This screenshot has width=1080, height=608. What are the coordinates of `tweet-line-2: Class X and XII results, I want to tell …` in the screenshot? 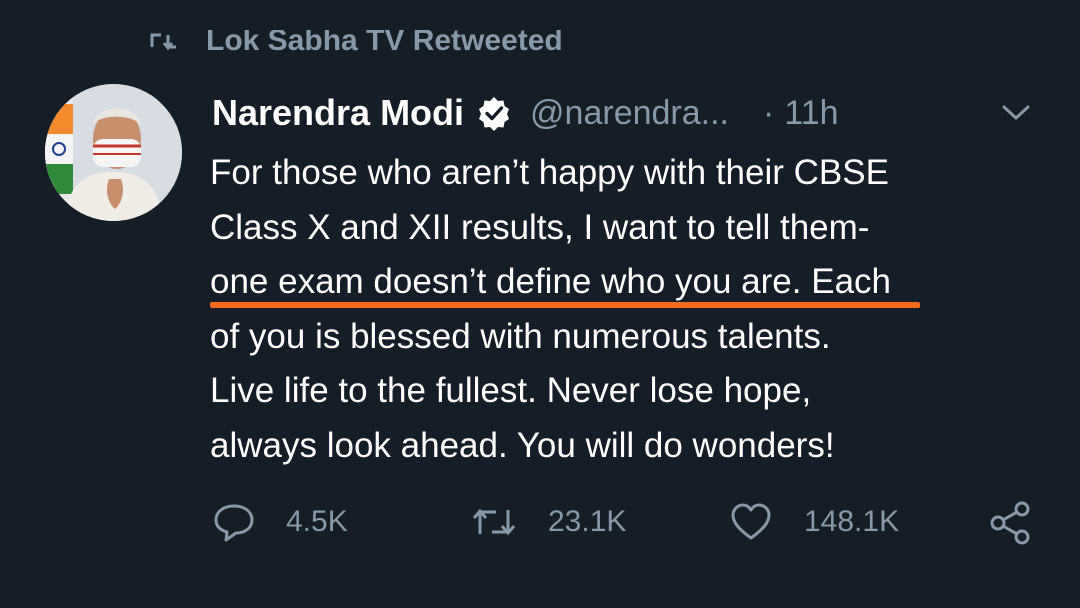 It's located at (540, 227).